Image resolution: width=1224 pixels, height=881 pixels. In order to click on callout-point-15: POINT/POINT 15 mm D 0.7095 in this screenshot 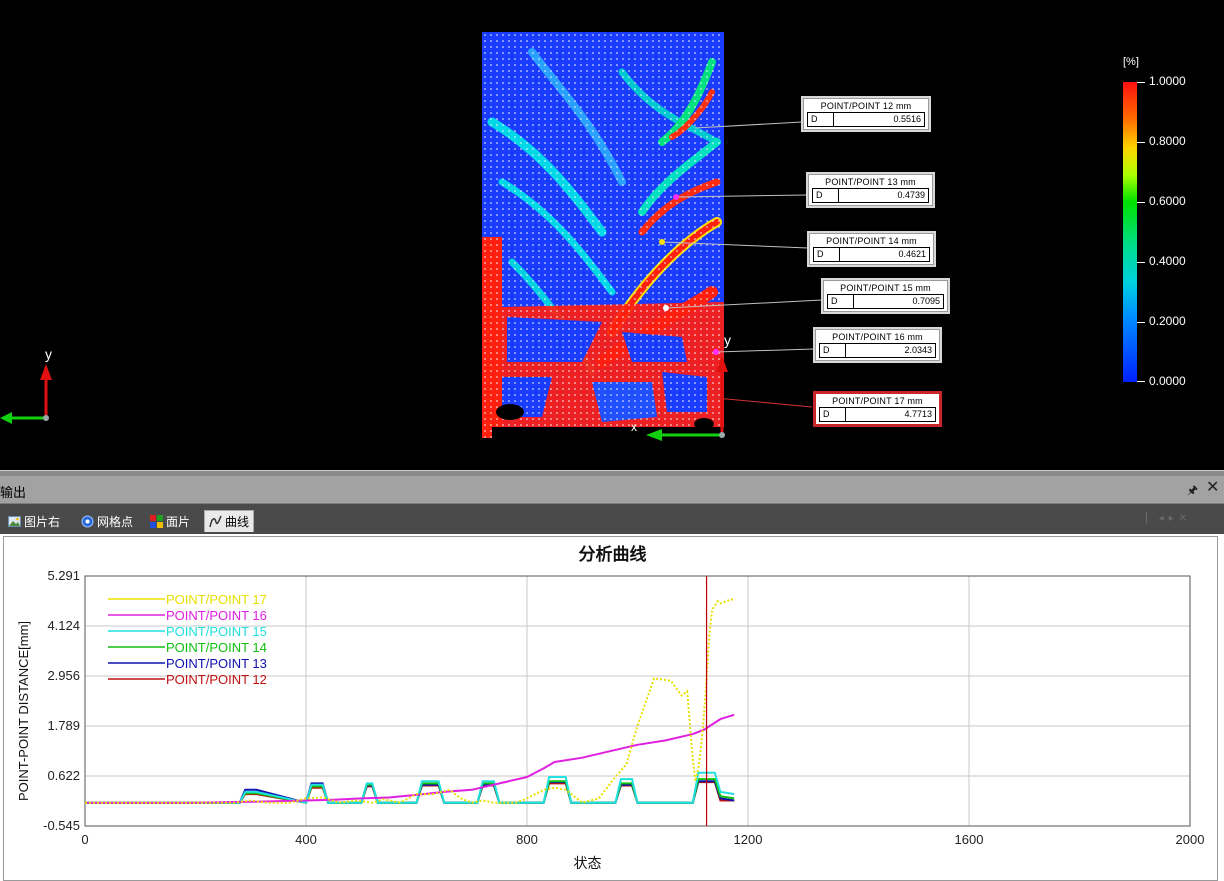, I will do `click(885, 296)`.